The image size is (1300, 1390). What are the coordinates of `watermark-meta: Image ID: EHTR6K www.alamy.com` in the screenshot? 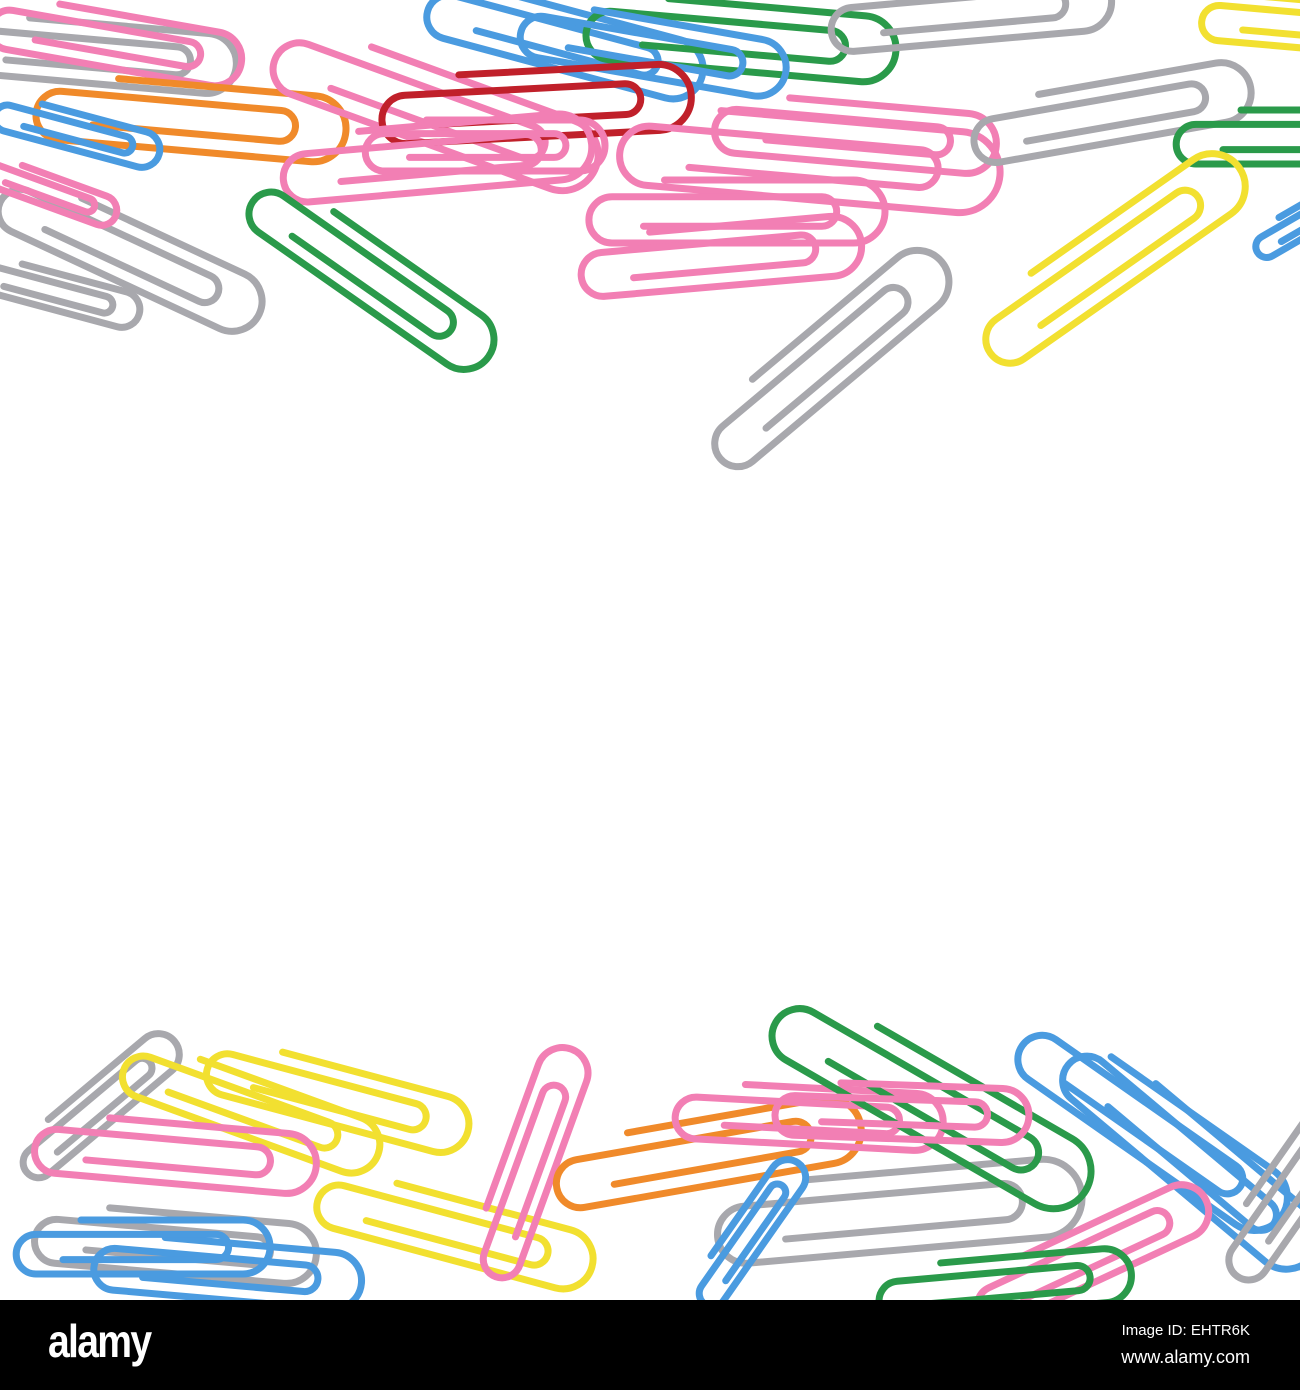 It's located at (1185, 1345).